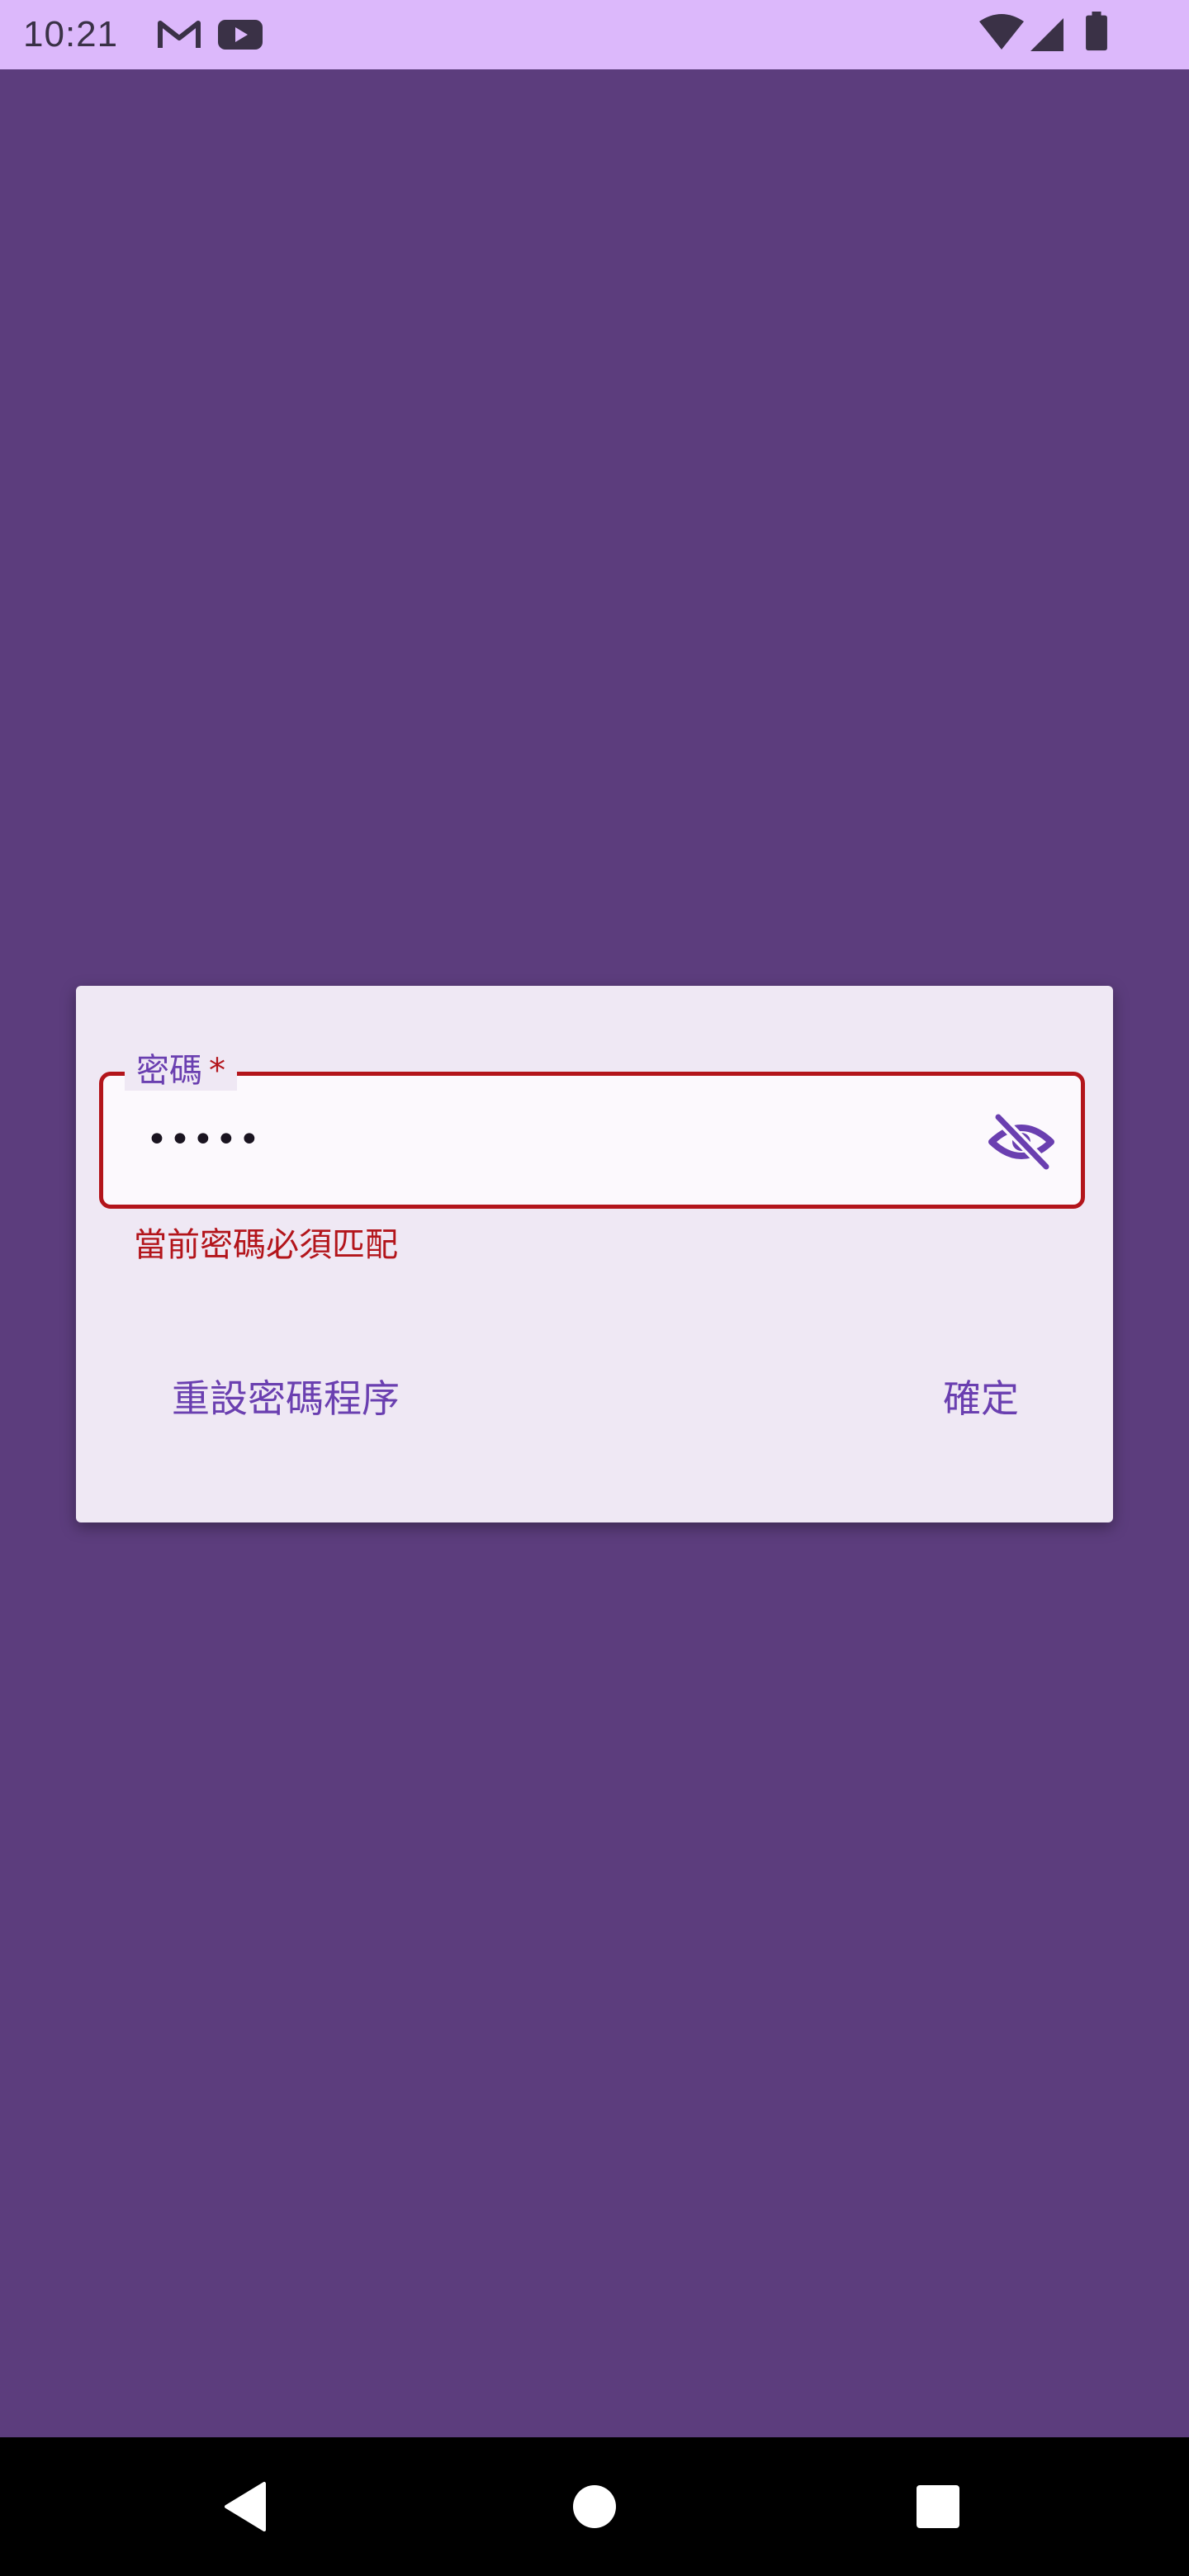 Image resolution: width=1189 pixels, height=2576 pixels. What do you see at coordinates (285, 1399) in the screenshot?
I see `reset-password-button: 重設密碼程序` at bounding box center [285, 1399].